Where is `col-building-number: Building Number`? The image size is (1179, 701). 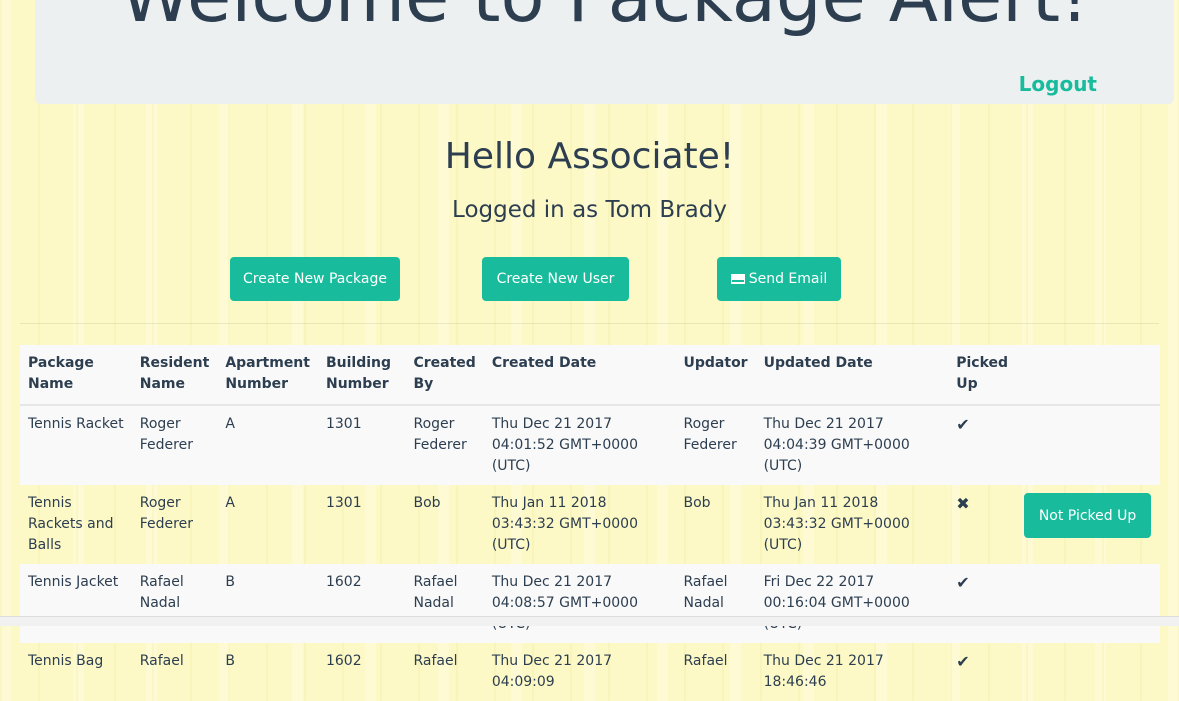 col-building-number: Building Number is located at coordinates (361, 375).